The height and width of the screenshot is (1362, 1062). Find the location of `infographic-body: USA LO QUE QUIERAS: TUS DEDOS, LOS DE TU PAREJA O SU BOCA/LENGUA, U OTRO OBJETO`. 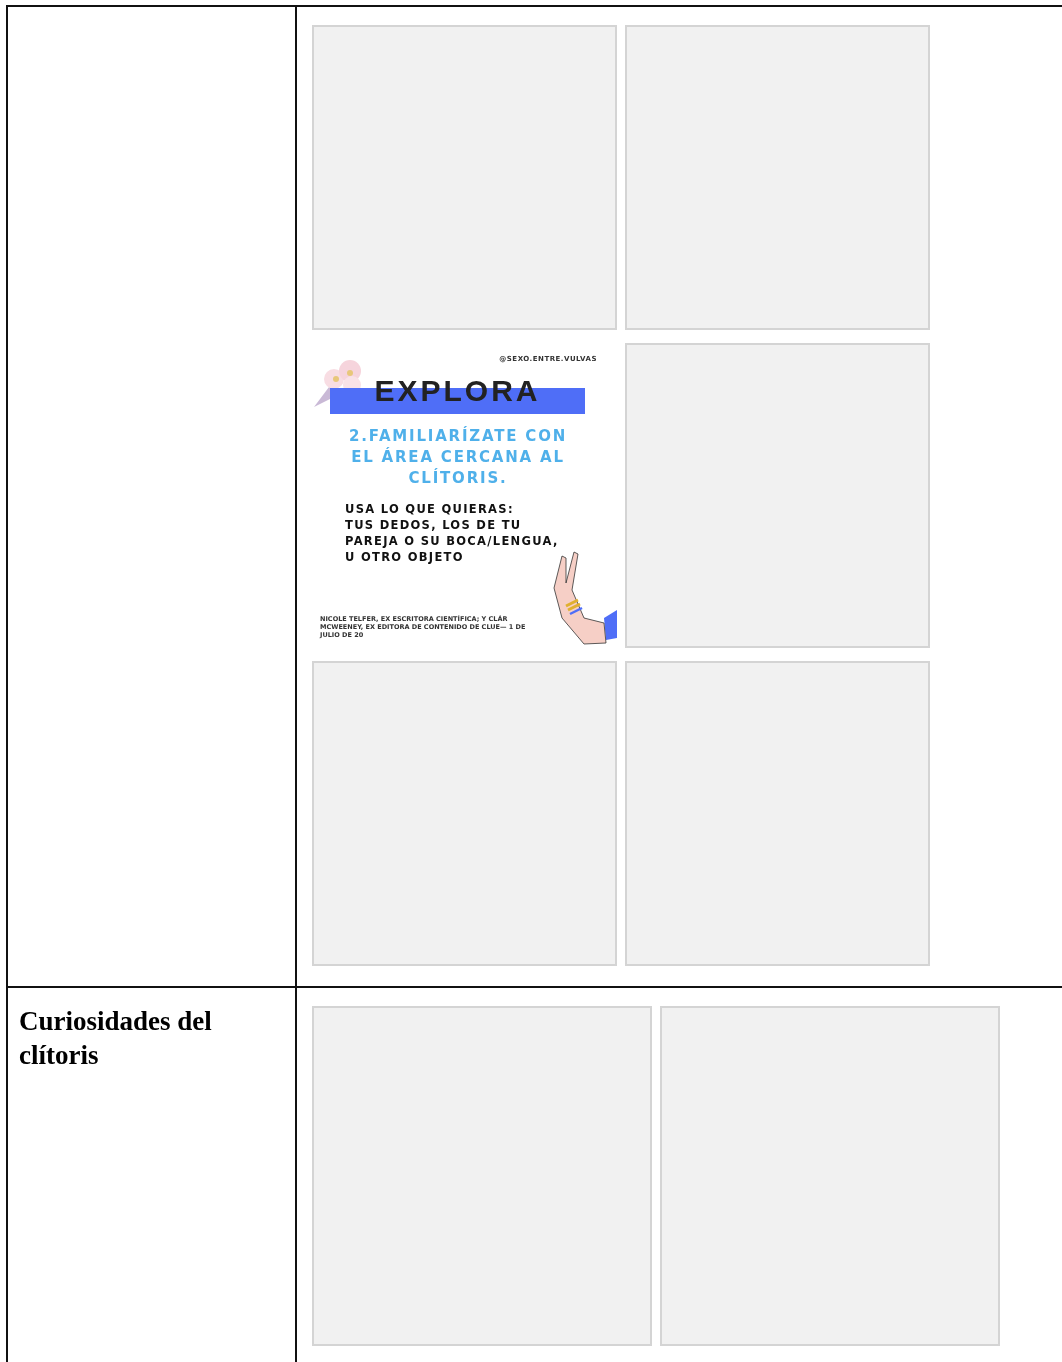

infographic-body: USA LO QUE QUIERAS: TUS DEDOS, LOS DE TU PAREJA O SU BOCA/LENGUA, U OTRO OBJETO is located at coordinates (452, 533).